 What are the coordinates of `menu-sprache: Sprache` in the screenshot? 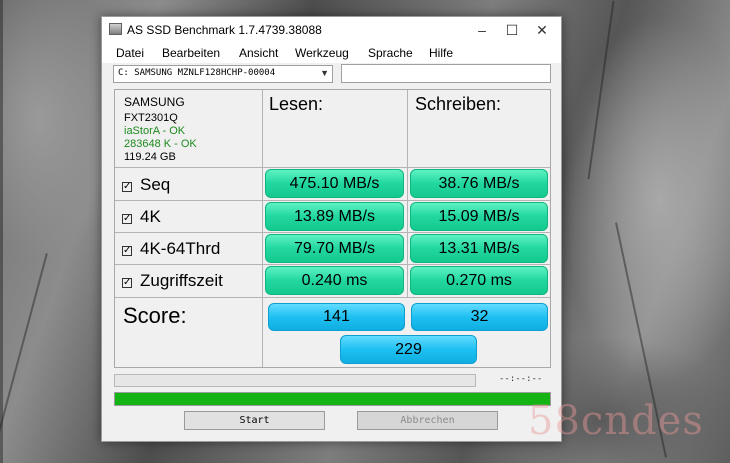 It's located at (390, 53).